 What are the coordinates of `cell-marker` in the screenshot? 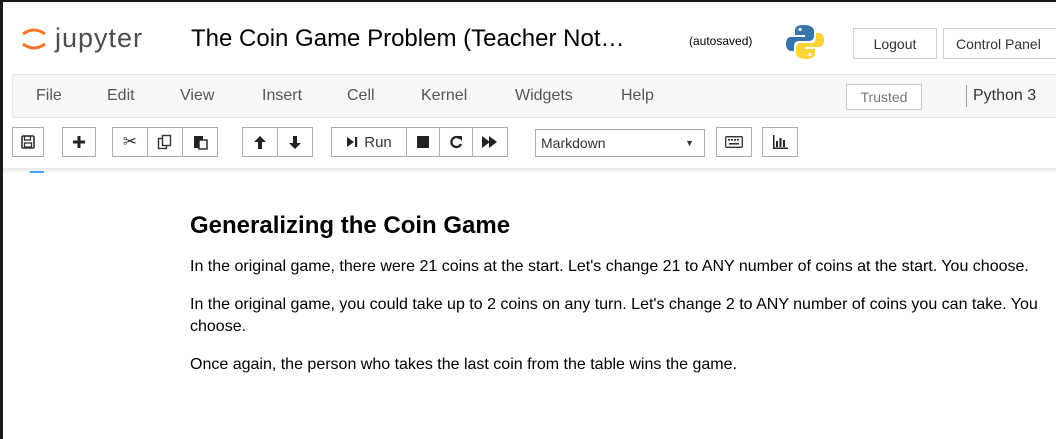 It's located at (37, 172).